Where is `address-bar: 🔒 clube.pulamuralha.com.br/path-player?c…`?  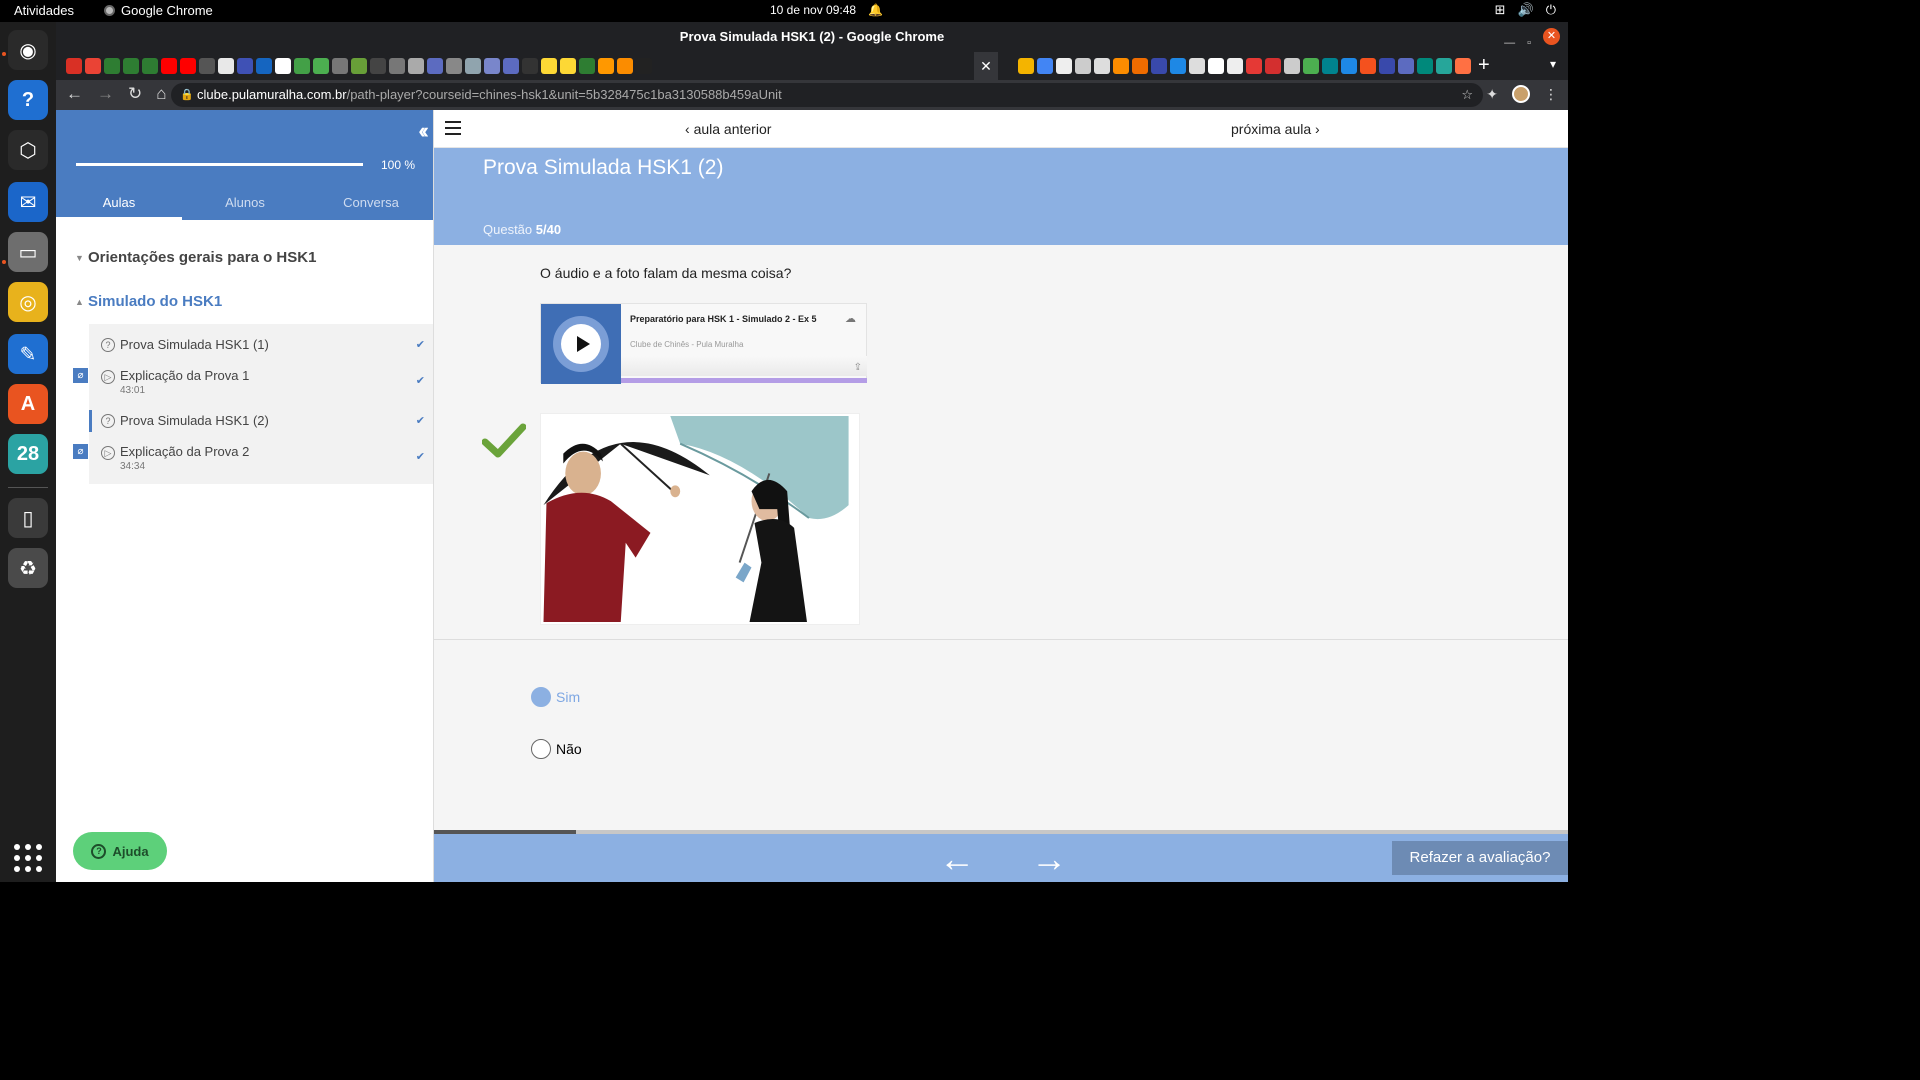
address-bar: 🔒 clube.pulamuralha.com.br/path-player?c… is located at coordinates (827, 95).